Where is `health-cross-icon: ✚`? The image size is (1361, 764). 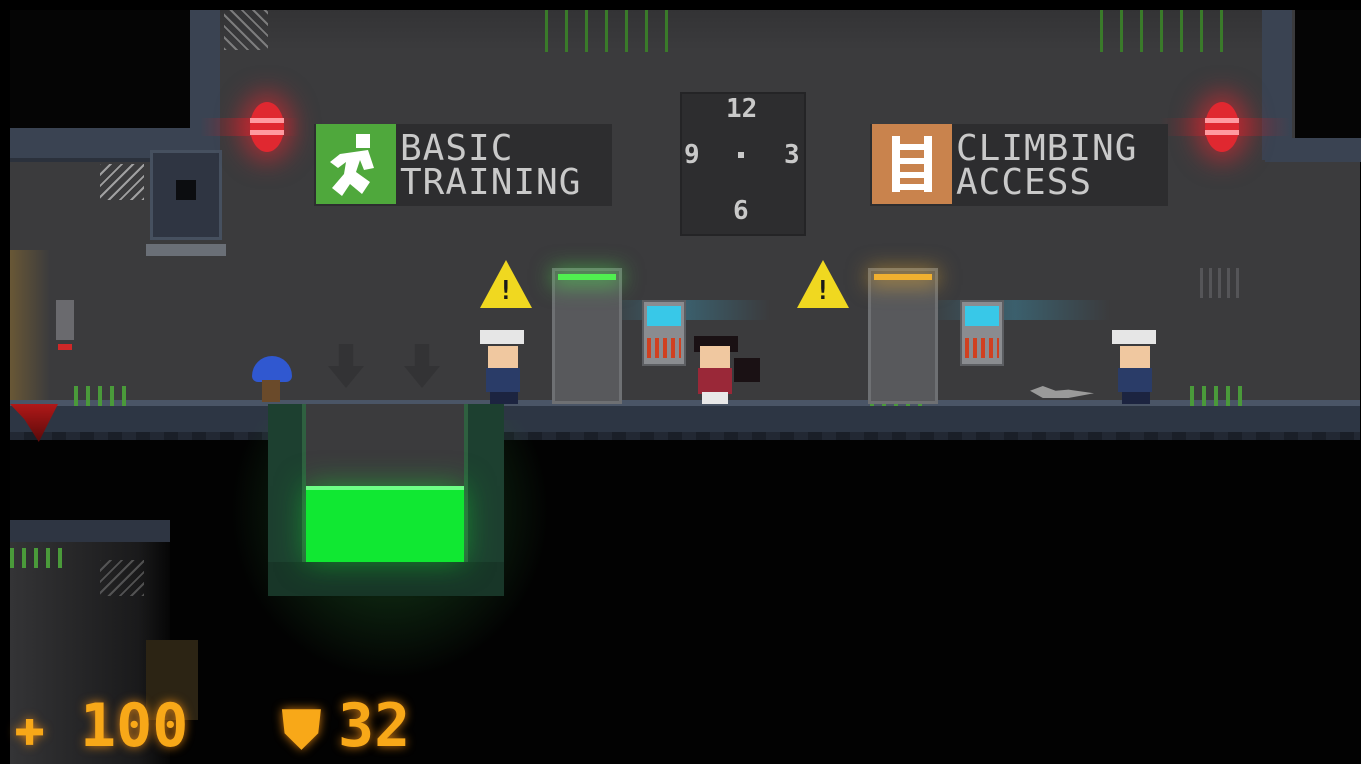
health-cross-icon: ✚ is located at coordinates (30, 728).